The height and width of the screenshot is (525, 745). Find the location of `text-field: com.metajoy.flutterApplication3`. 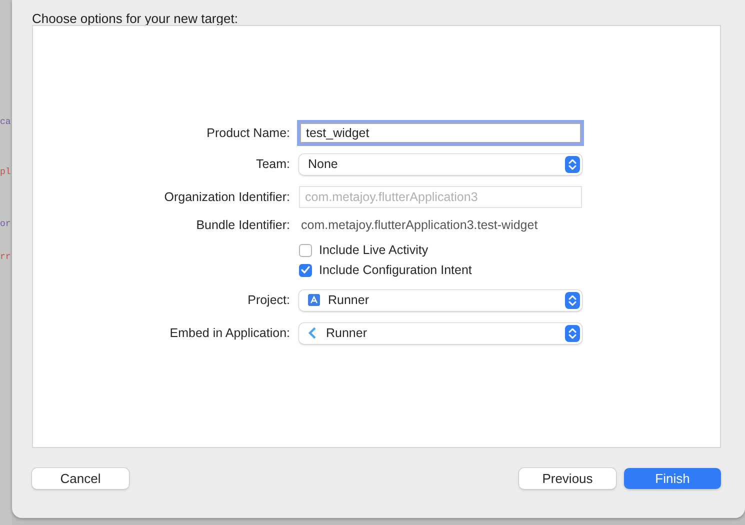

text-field: com.metajoy.flutterApplication3 is located at coordinates (440, 197).